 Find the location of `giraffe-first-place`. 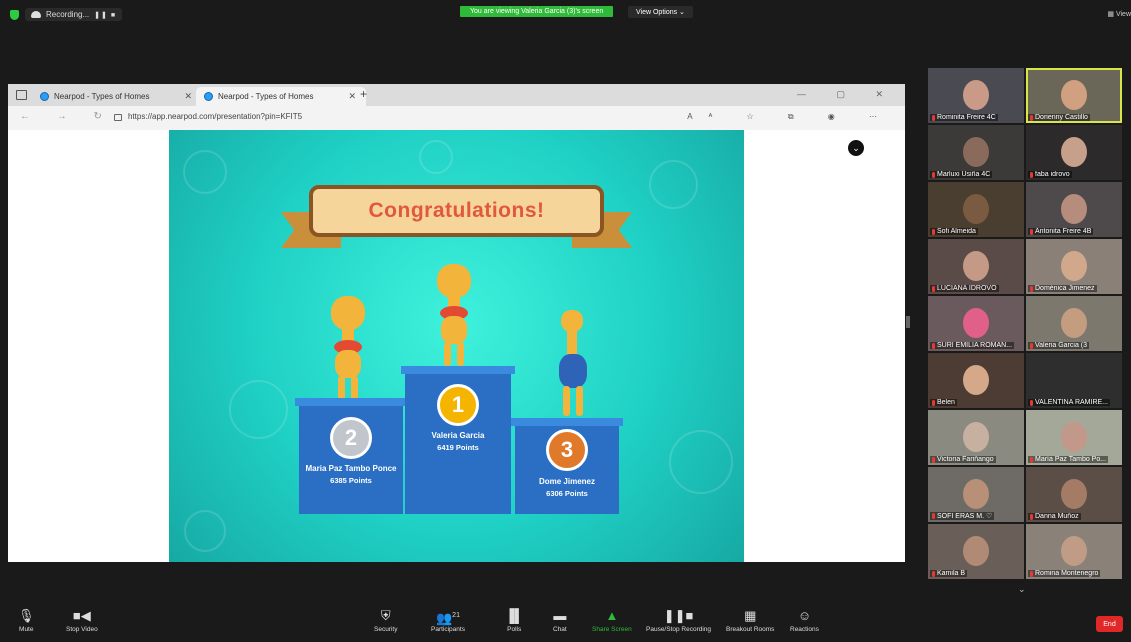

giraffe-first-place is located at coordinates (453, 312).